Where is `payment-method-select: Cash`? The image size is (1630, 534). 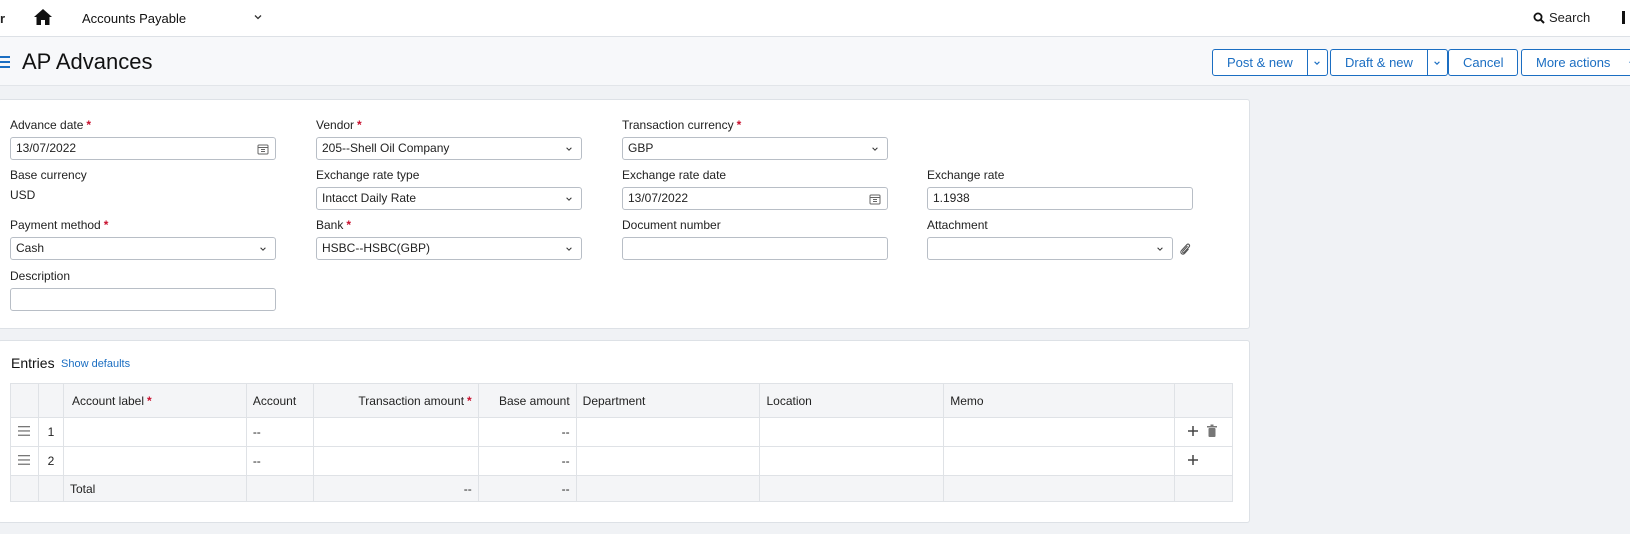 payment-method-select: Cash is located at coordinates (143, 248).